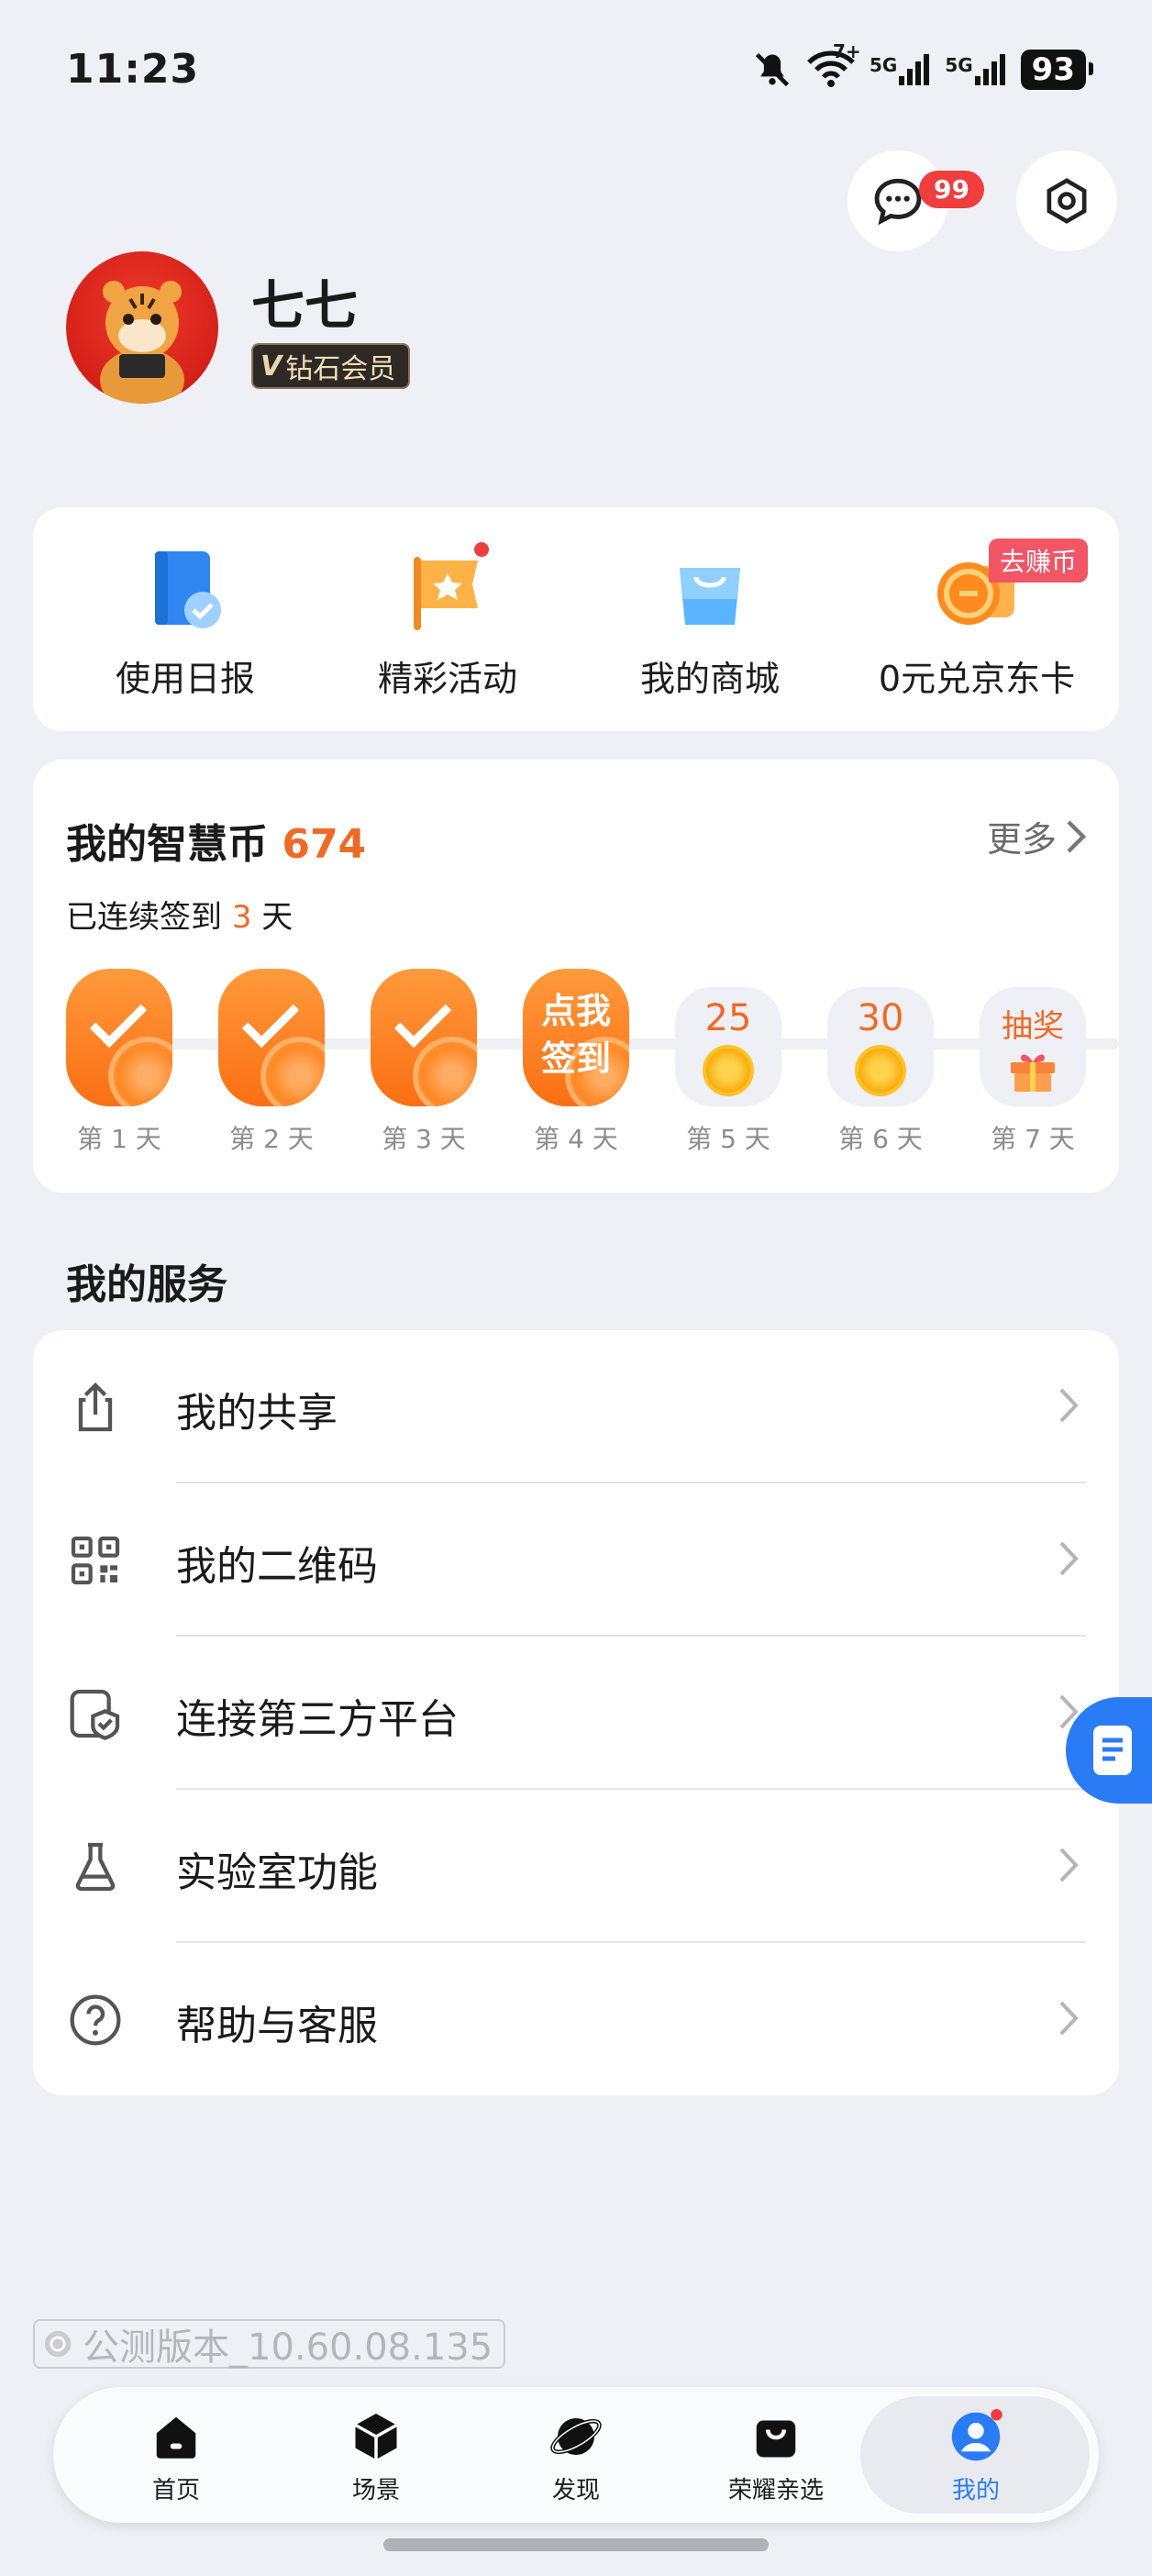  Describe the element at coordinates (709, 679) in the screenshot. I see `quick-mall-label: 我的商城` at that location.